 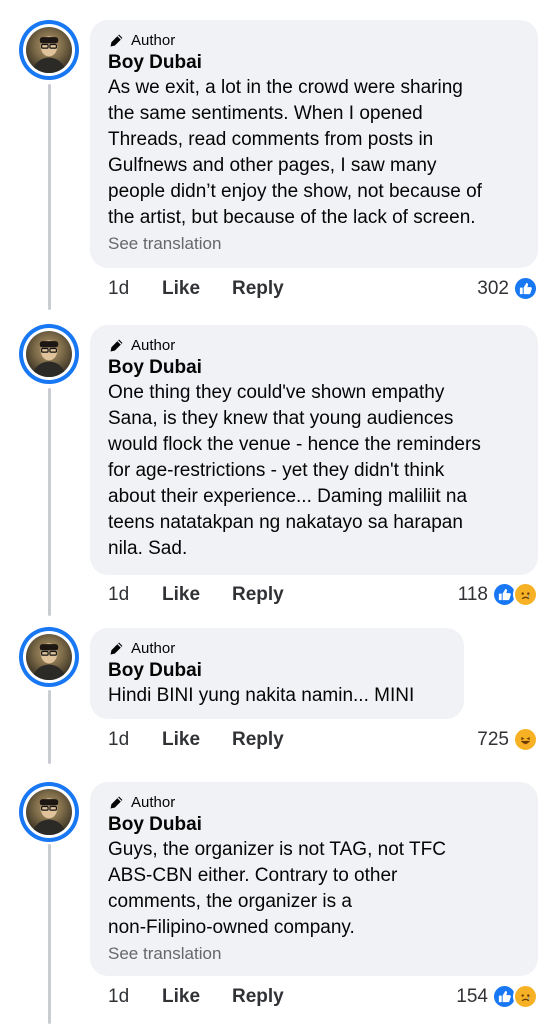 I want to click on reactions-summary: 118, so click(x=498, y=594).